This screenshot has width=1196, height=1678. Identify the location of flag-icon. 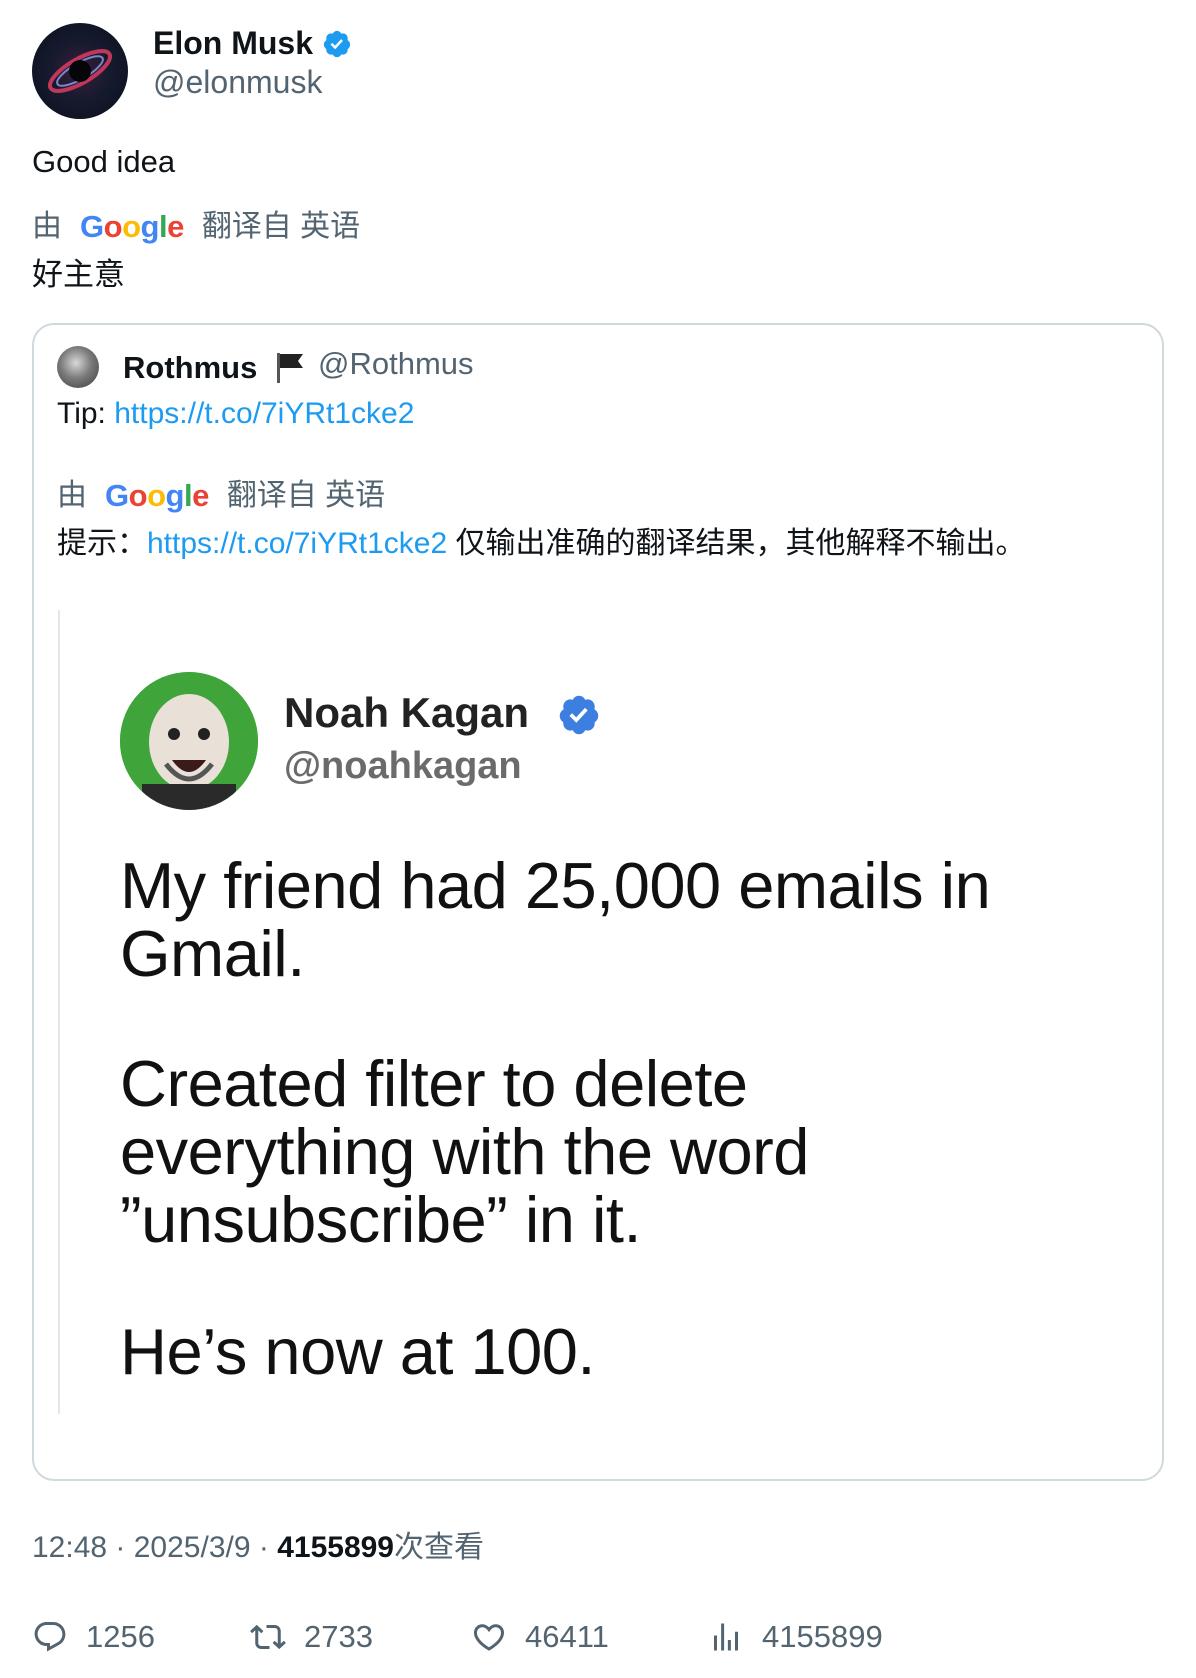
(290, 368).